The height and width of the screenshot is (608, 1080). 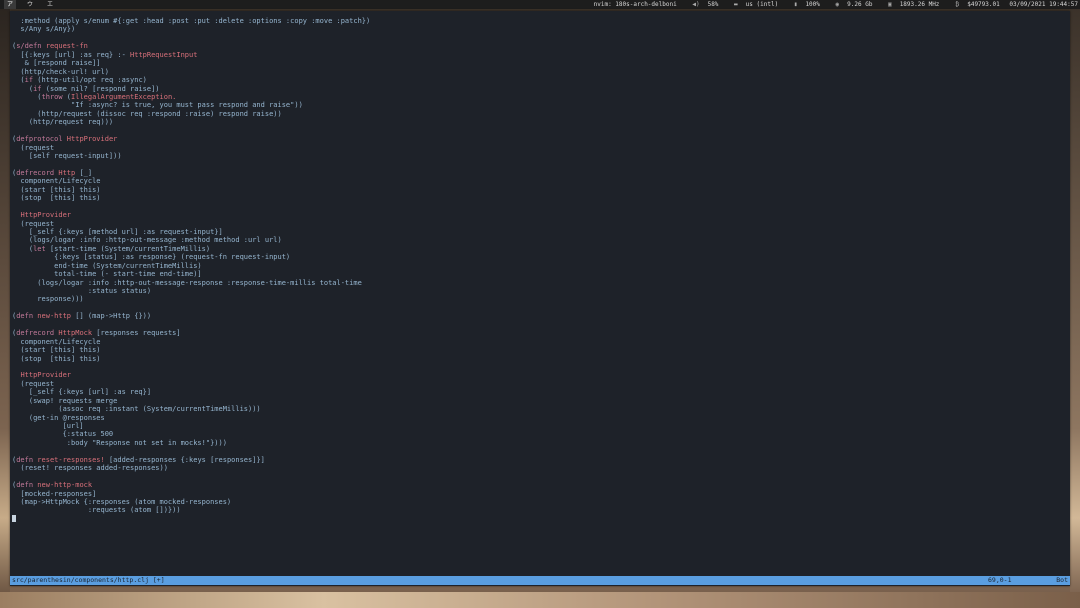 What do you see at coordinates (44, 29) in the screenshot?
I see `code-line: s/Any s/Any})` at bounding box center [44, 29].